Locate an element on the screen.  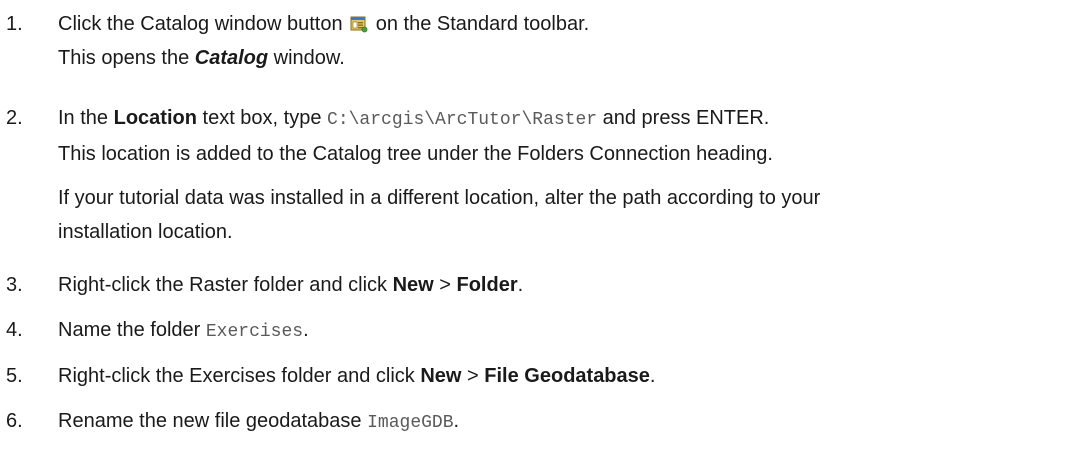
step-number: 1. is located at coordinates (14, 24).